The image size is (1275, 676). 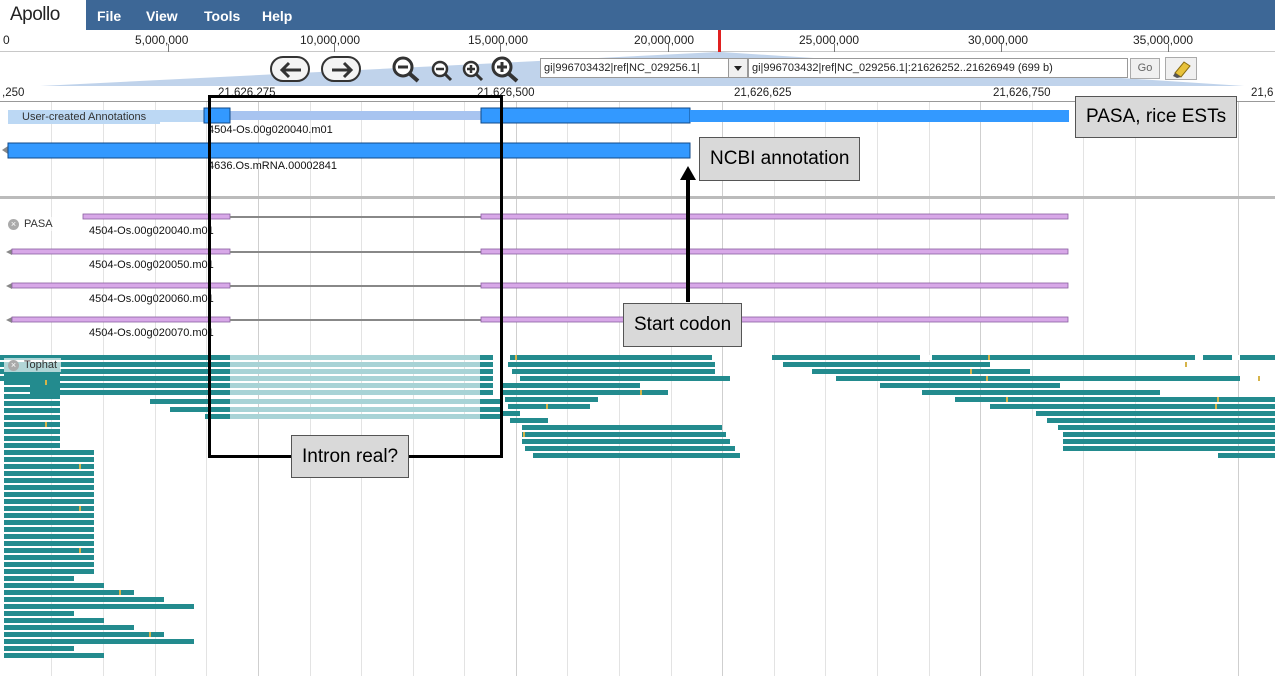 I want to click on user-created-annotations-label: User-created Annotations, so click(x=84, y=117).